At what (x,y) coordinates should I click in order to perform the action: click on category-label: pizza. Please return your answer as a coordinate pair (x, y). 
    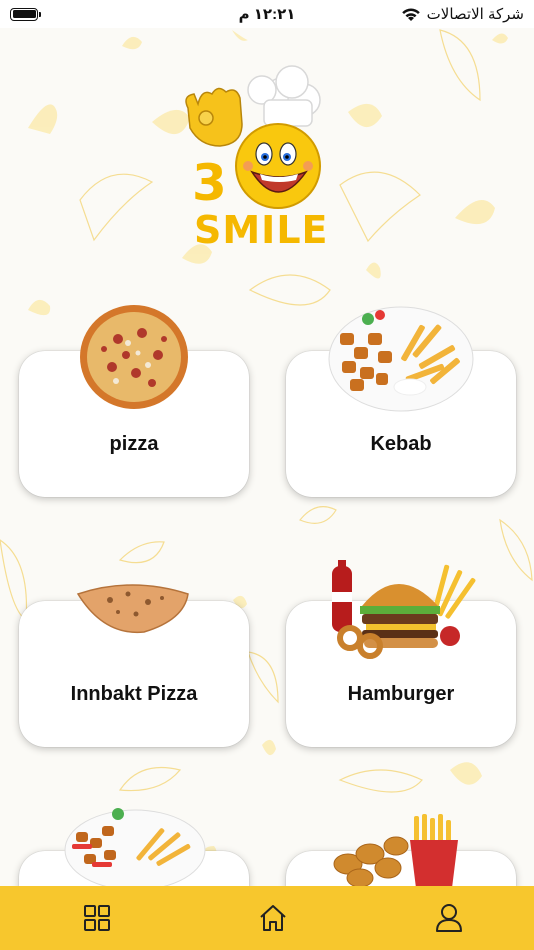
    Looking at the image, I should click on (134, 444).